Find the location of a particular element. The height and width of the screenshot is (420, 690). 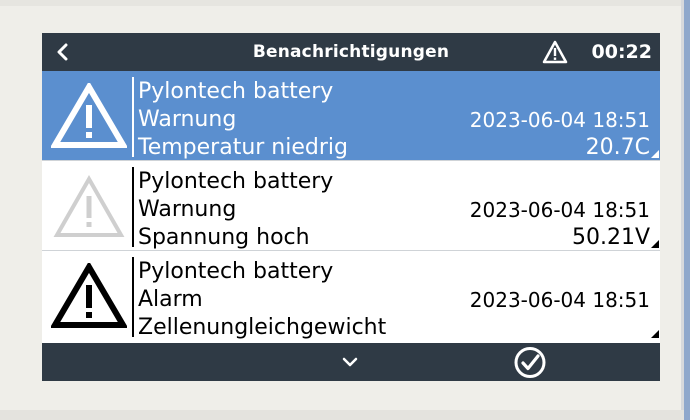

bottom-bar is located at coordinates (351, 362).